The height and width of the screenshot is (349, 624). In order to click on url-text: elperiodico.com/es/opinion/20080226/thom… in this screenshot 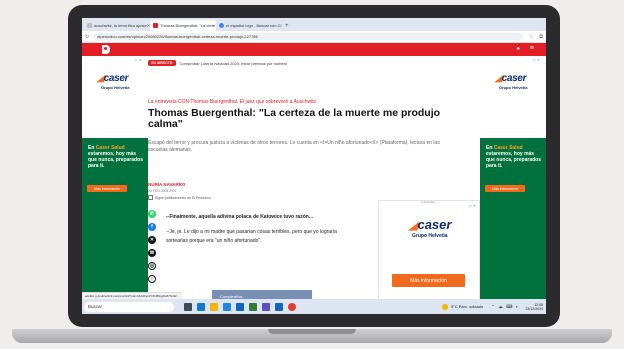, I will do `click(177, 36)`.